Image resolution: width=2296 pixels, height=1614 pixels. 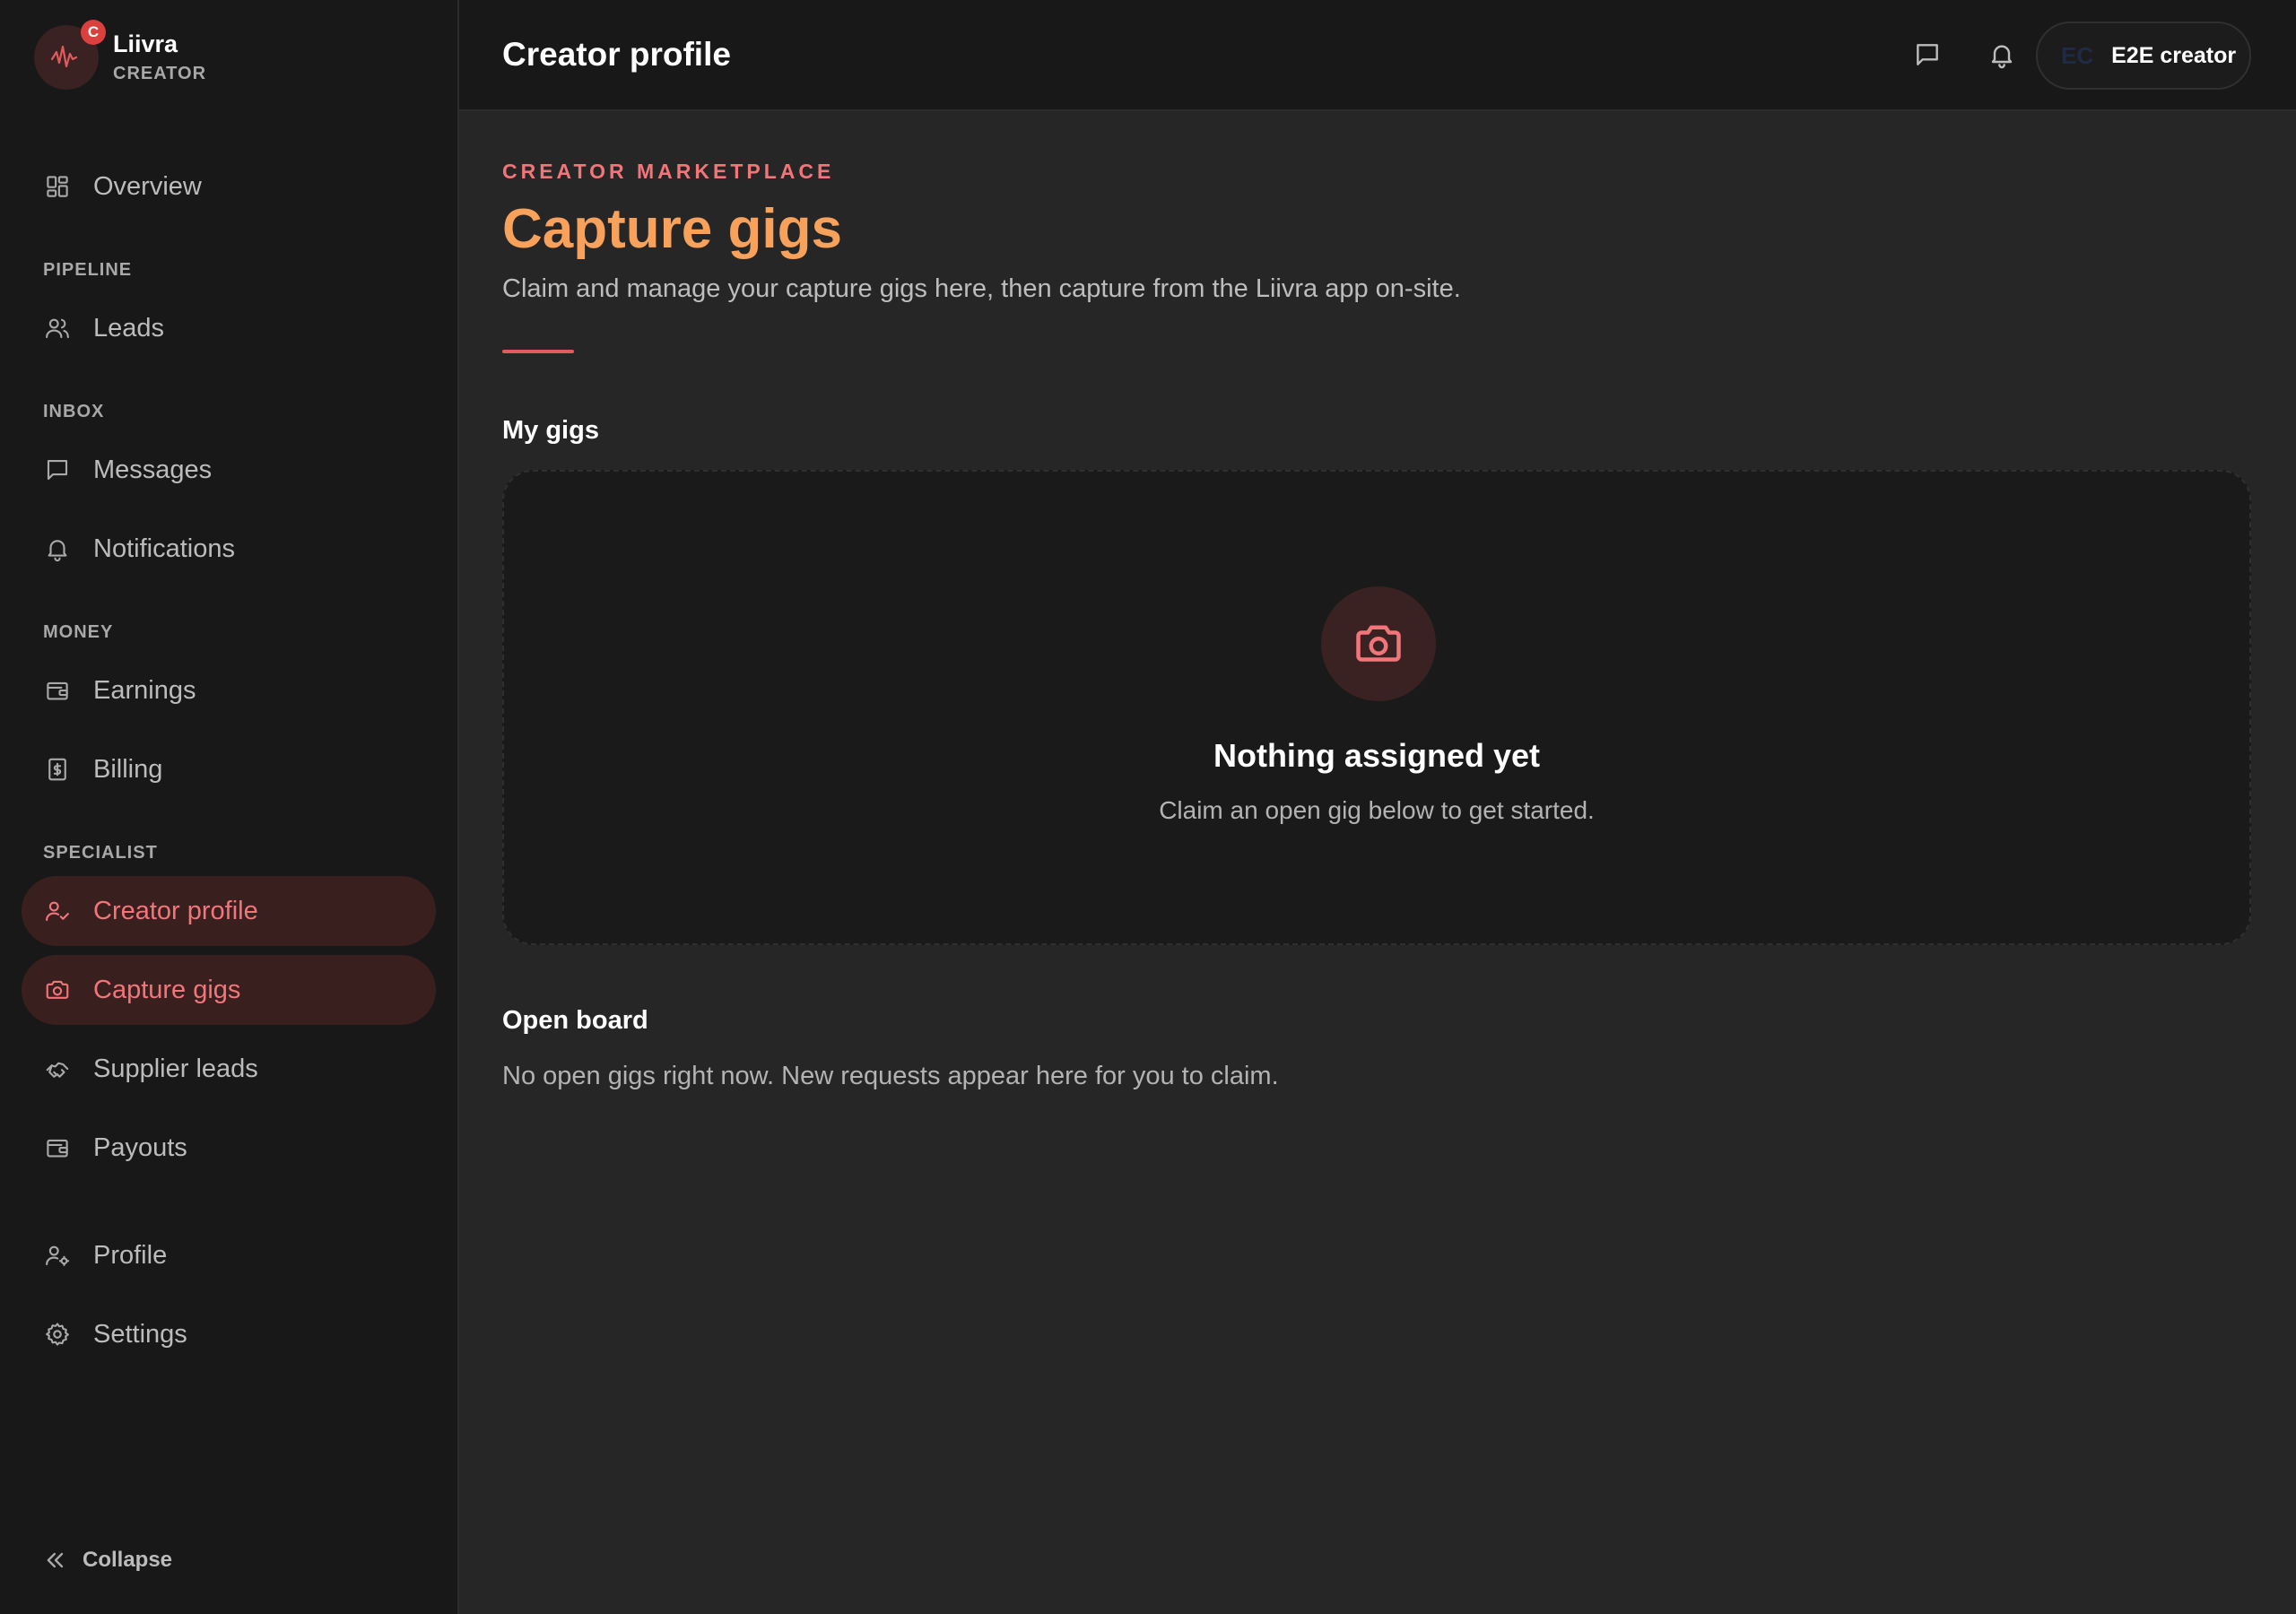 I want to click on sidebar-item-label: Leads, so click(x=129, y=328).